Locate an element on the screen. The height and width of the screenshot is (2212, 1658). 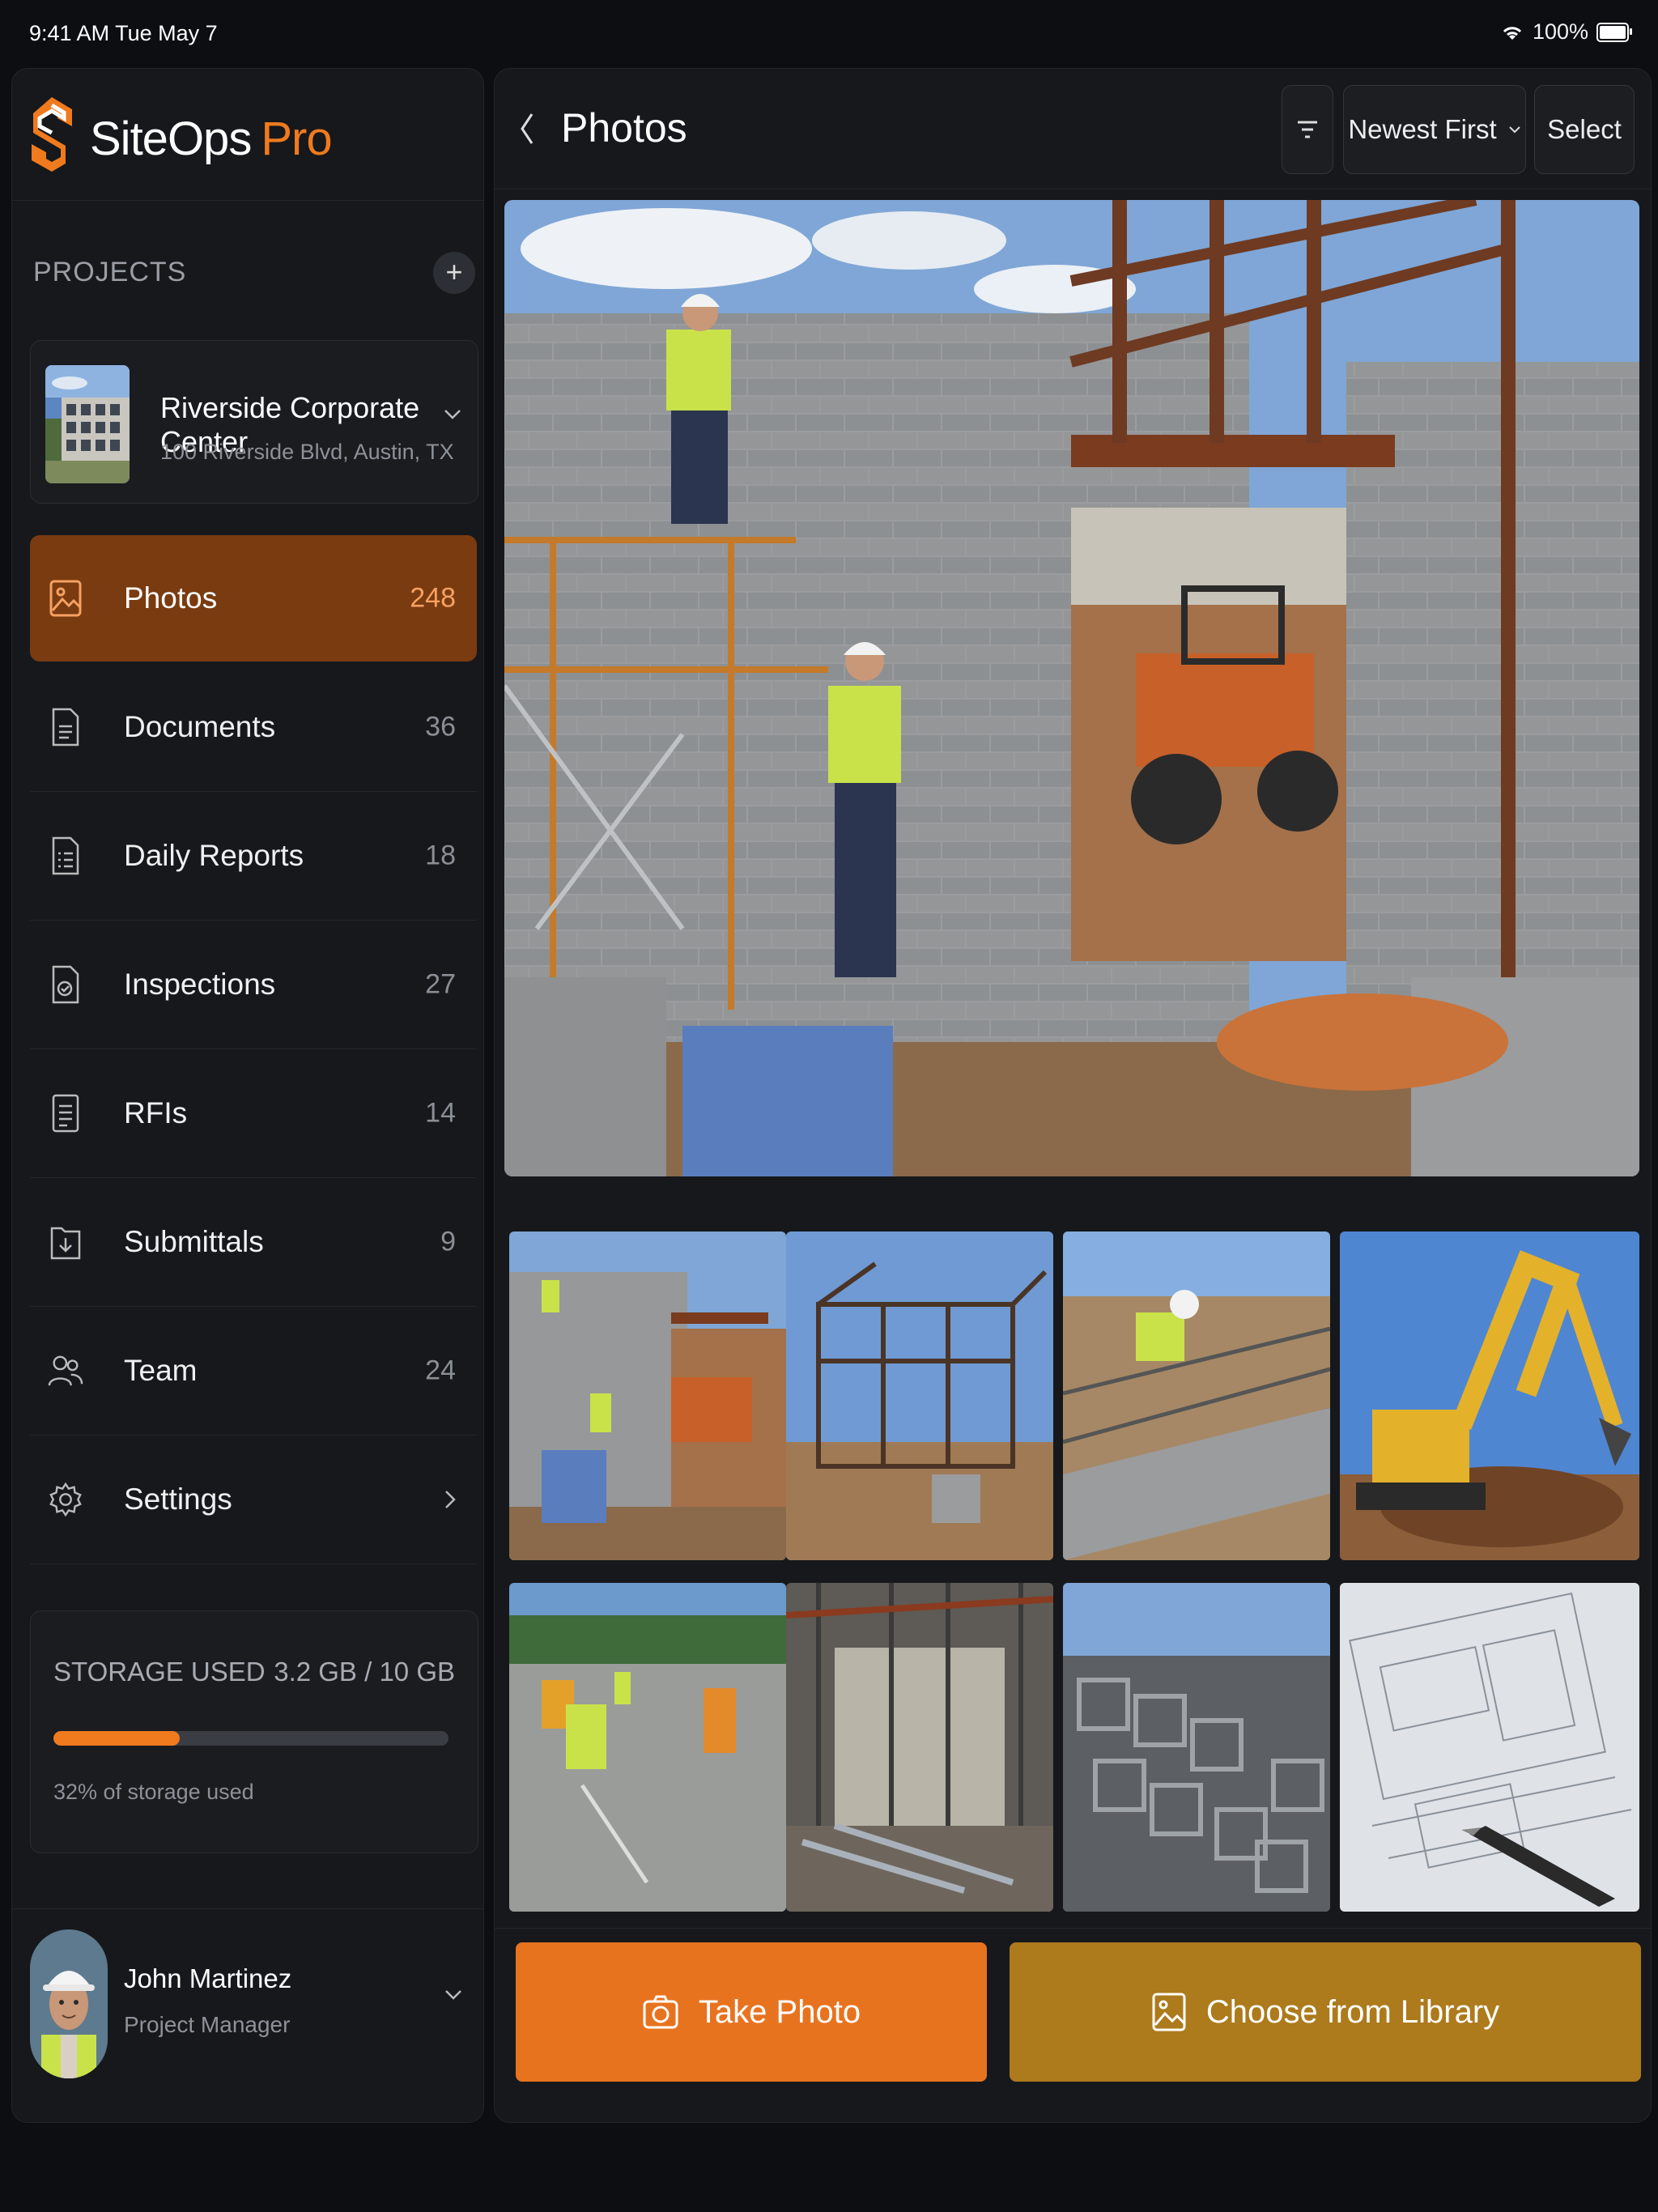
back-button is located at coordinates (535, 129).